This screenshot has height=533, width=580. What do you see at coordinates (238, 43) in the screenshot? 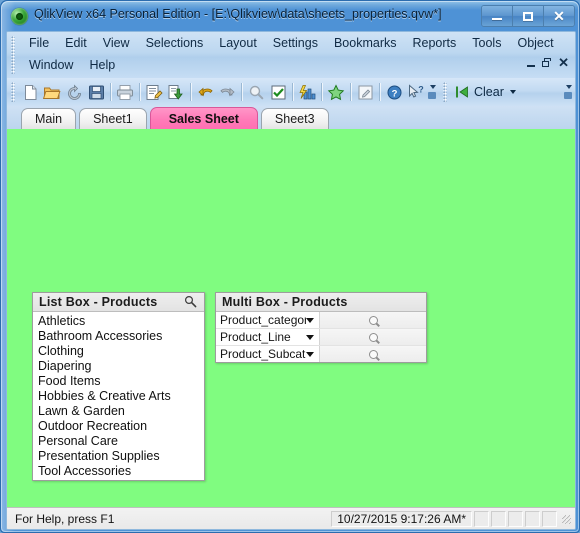
I see `menu-item-layout: Layout` at bounding box center [238, 43].